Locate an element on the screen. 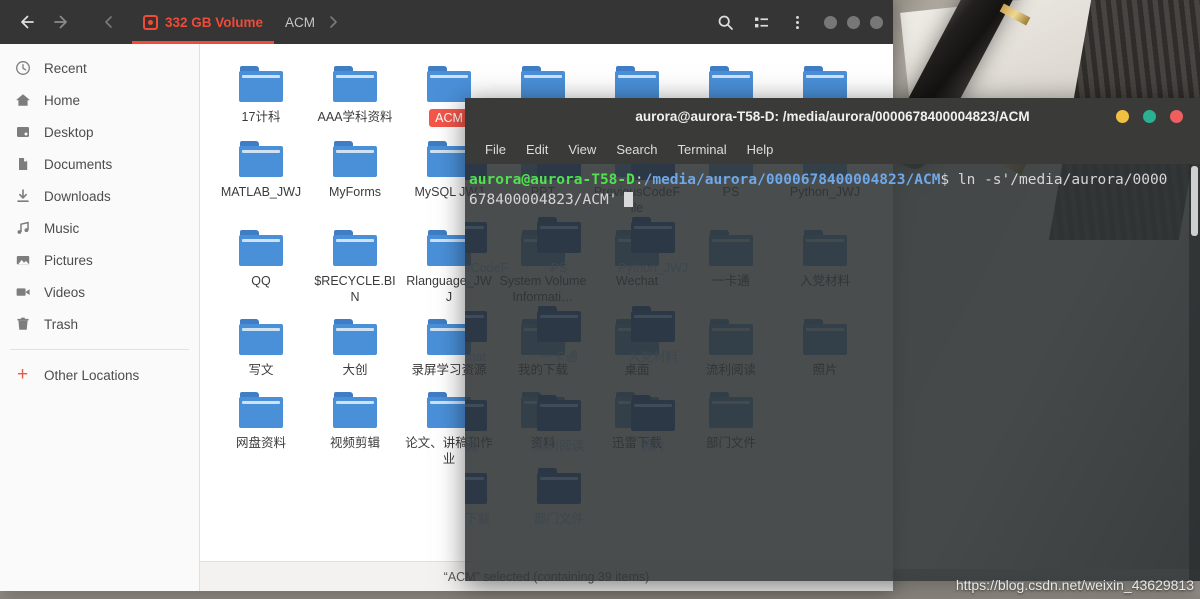 The height and width of the screenshot is (599, 1200). sidebar-item-desktop: Desktop is located at coordinates (99, 132).